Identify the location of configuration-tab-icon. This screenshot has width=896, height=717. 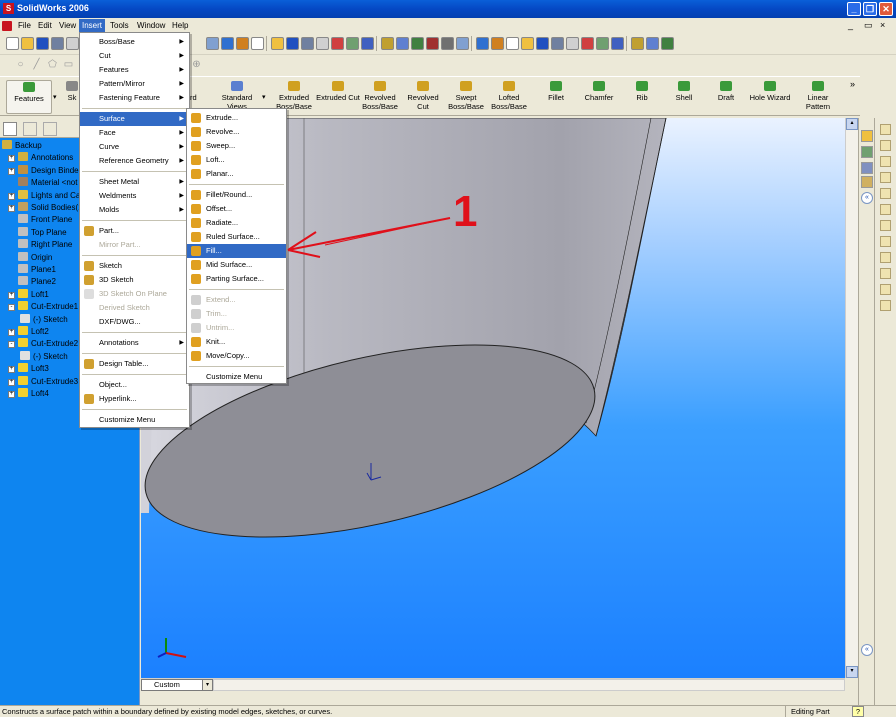
(50, 129).